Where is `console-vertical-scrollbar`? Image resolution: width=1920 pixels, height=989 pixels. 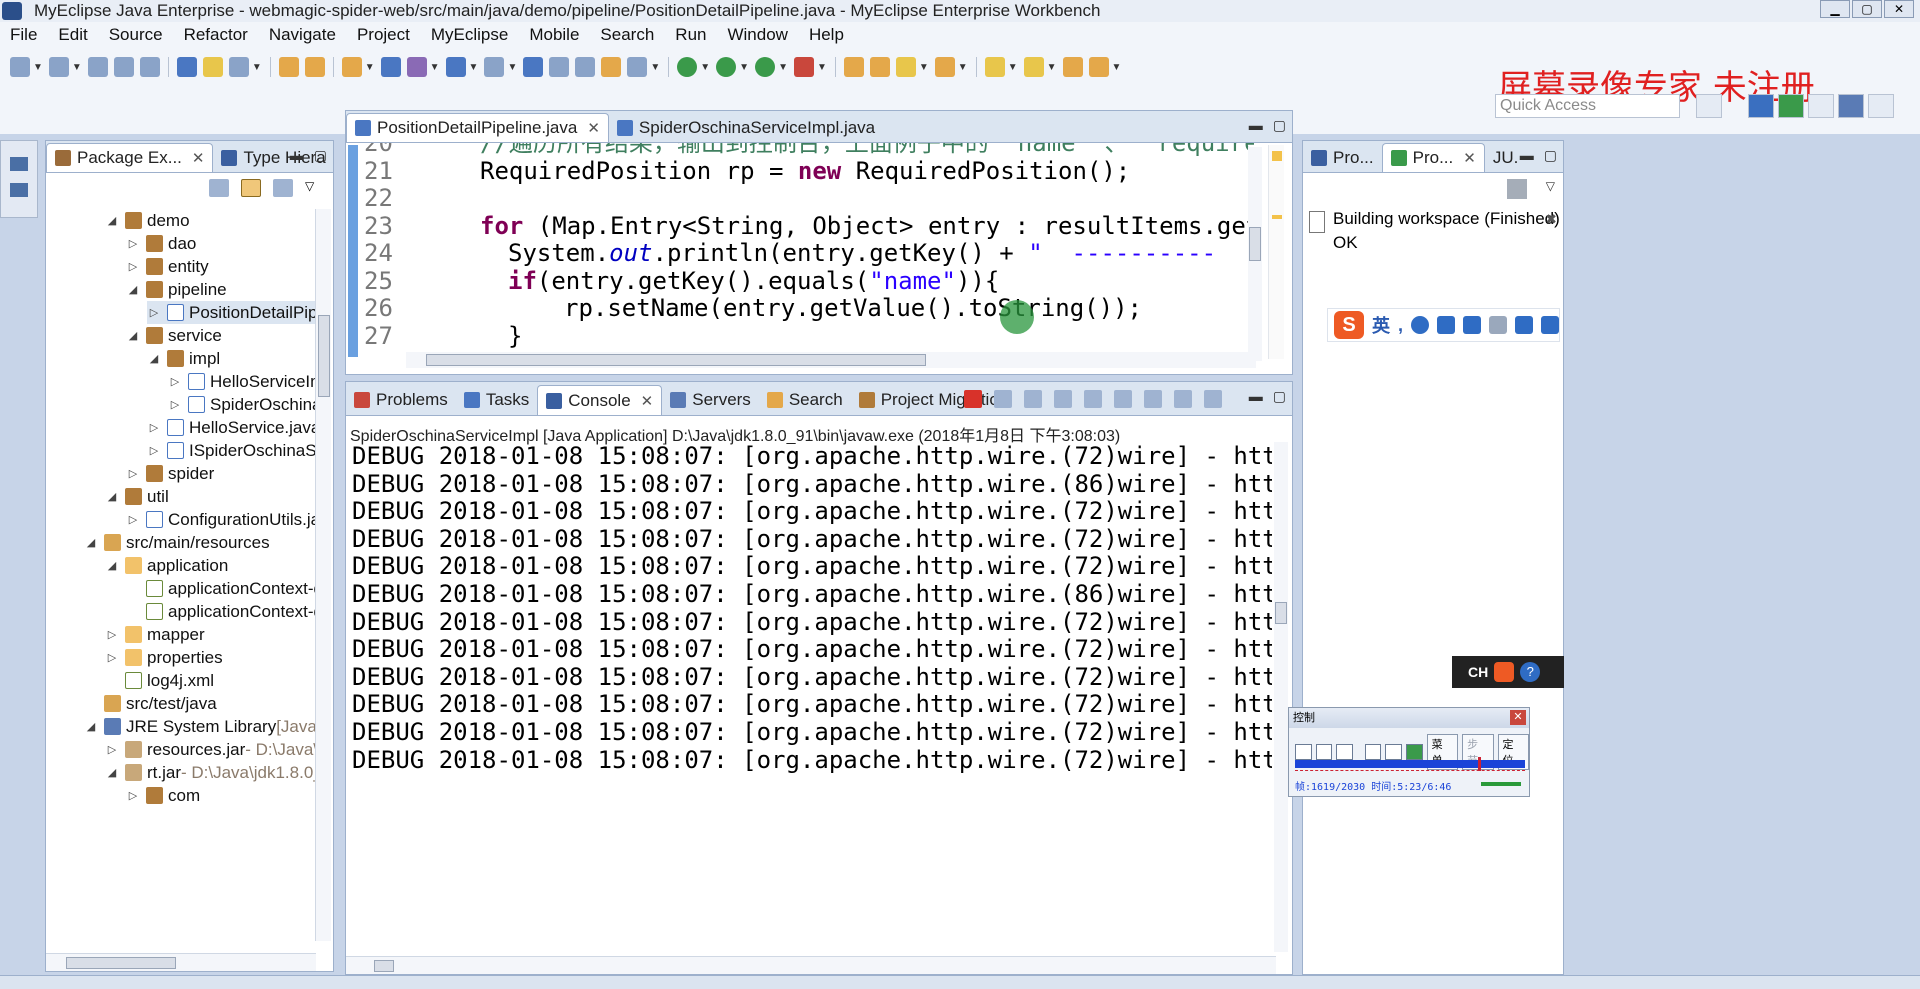 console-vertical-scrollbar is located at coordinates (1281, 697).